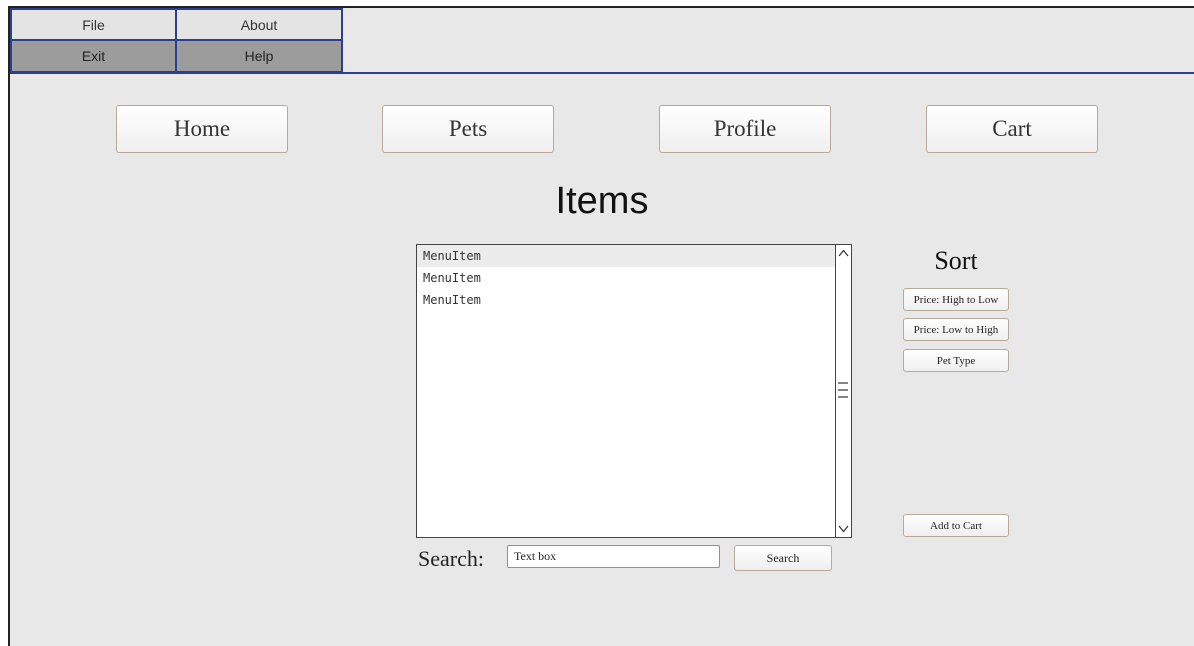 The height and width of the screenshot is (646, 1194). Describe the element at coordinates (451, 558) in the screenshot. I see `search-label: Search:` at that location.